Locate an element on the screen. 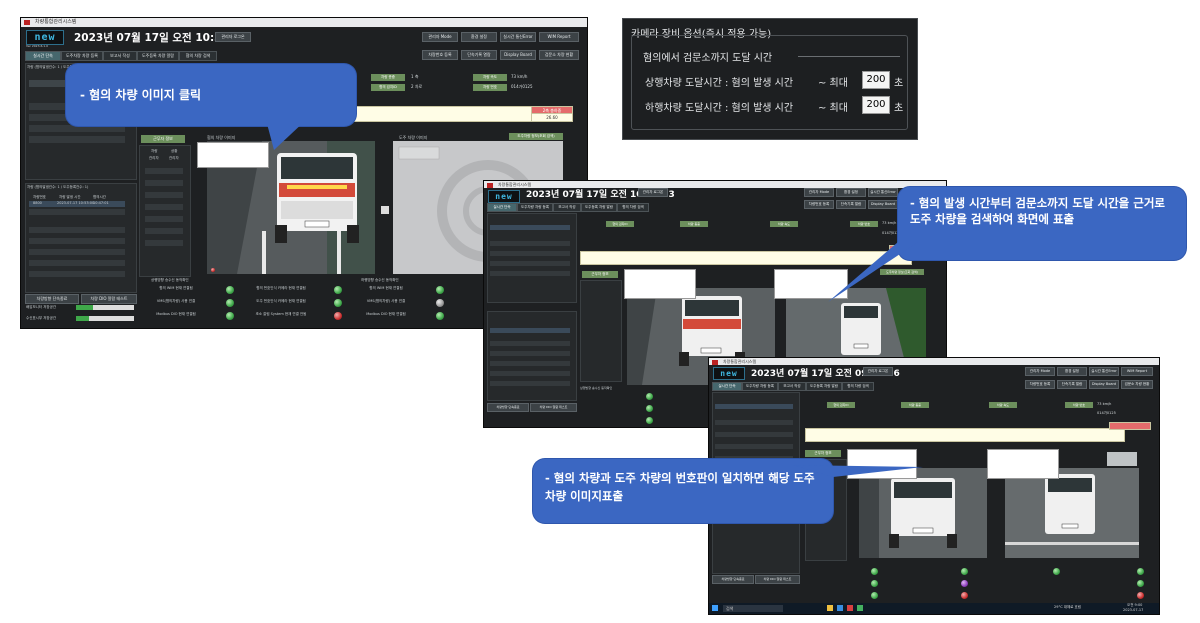  down-max-label: ~ 최대 is located at coordinates (833, 108).